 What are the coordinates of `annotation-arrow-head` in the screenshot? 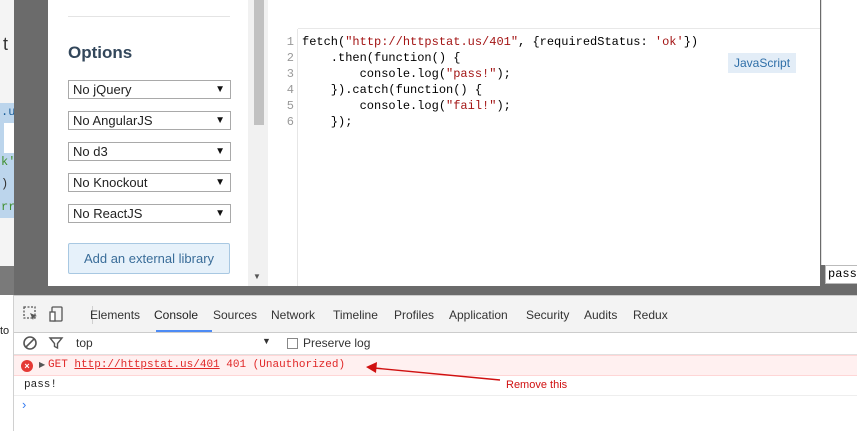 It's located at (371, 367).